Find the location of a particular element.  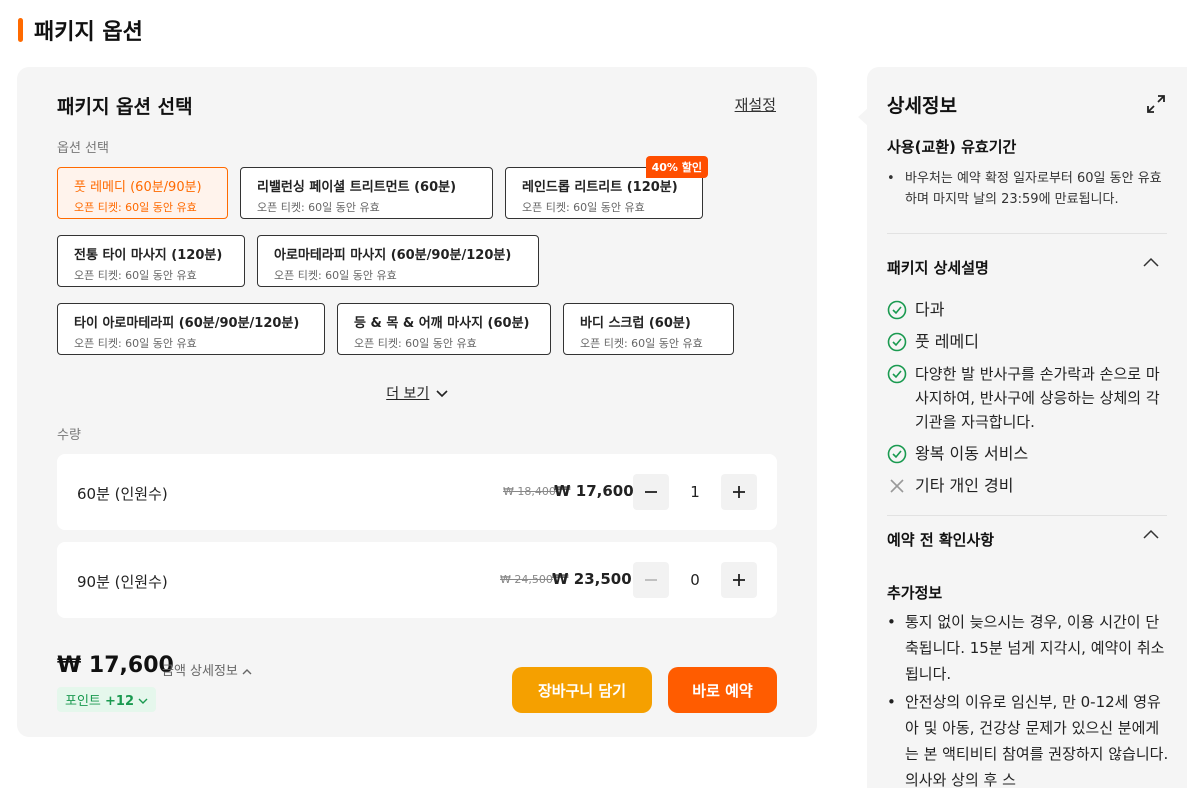

option-name: 아로마테라피 마사지 (60분/90분/120분) is located at coordinates (393, 255).